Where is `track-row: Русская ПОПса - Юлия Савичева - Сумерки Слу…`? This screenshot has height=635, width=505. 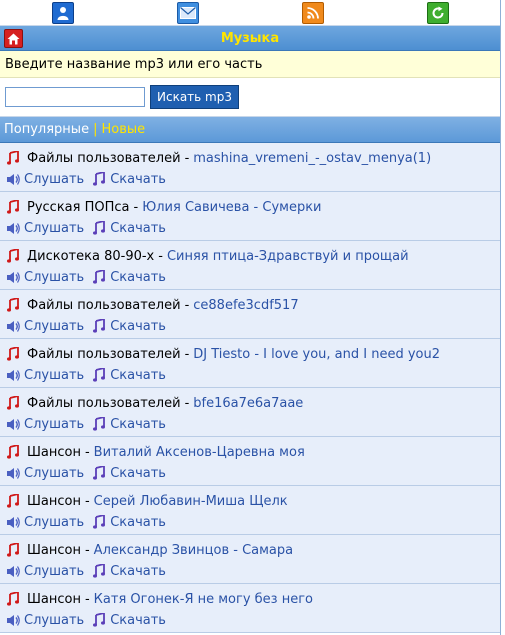
track-row: Русская ПОПса - Юлия Савичева - Сумерки Слу… is located at coordinates (250, 216).